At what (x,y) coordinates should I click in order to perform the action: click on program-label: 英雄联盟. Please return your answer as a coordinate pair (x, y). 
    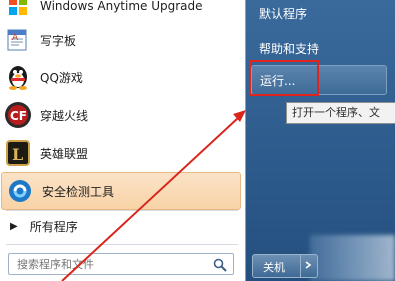
    Looking at the image, I should click on (64, 153).